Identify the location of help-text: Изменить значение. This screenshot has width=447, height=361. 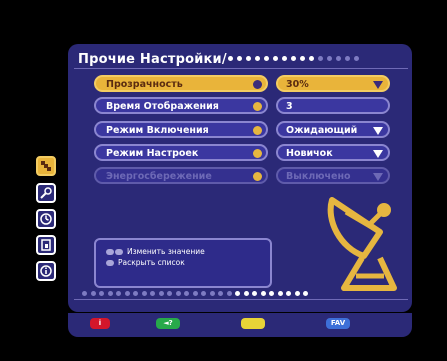
(166, 251).